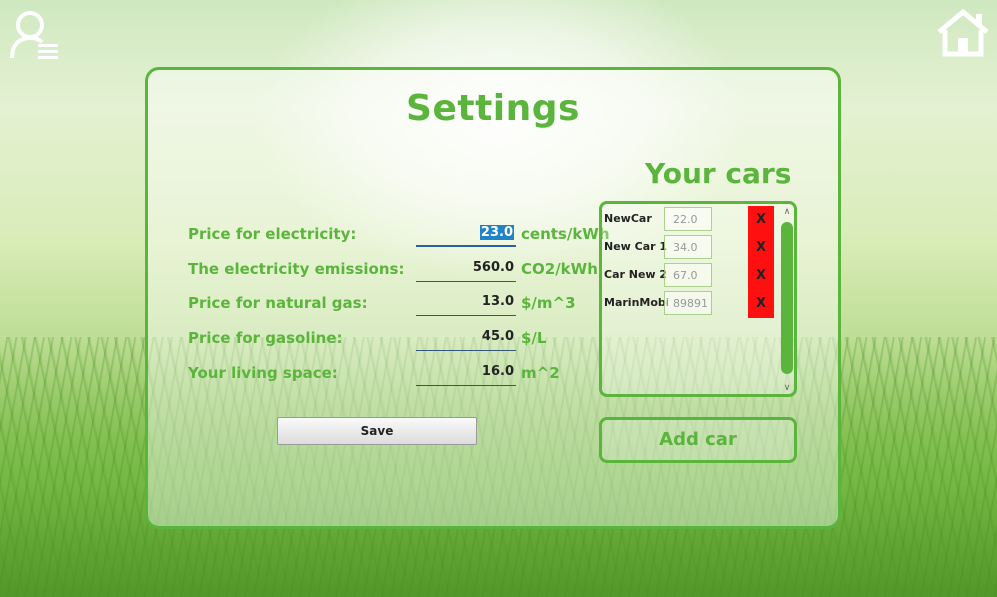 Image resolution: width=997 pixels, height=597 pixels. I want to click on chevron-down-icon: ∨, so click(786, 388).